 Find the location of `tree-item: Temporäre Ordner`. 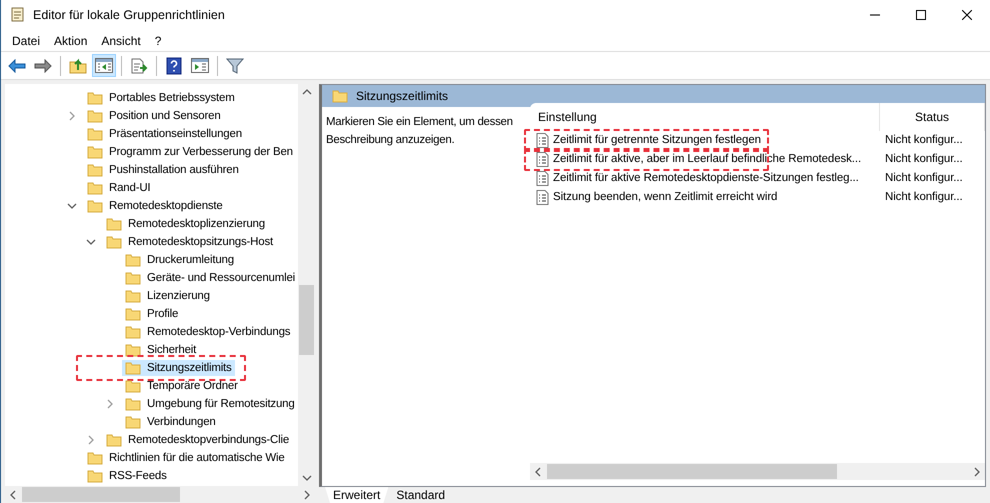

tree-item: Temporäre Ordner is located at coordinates (181, 386).